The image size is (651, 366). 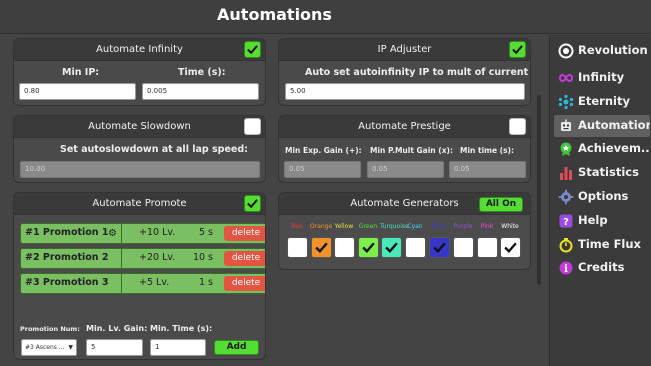 I want to click on min-ip-input: 0.80, so click(x=77, y=91).